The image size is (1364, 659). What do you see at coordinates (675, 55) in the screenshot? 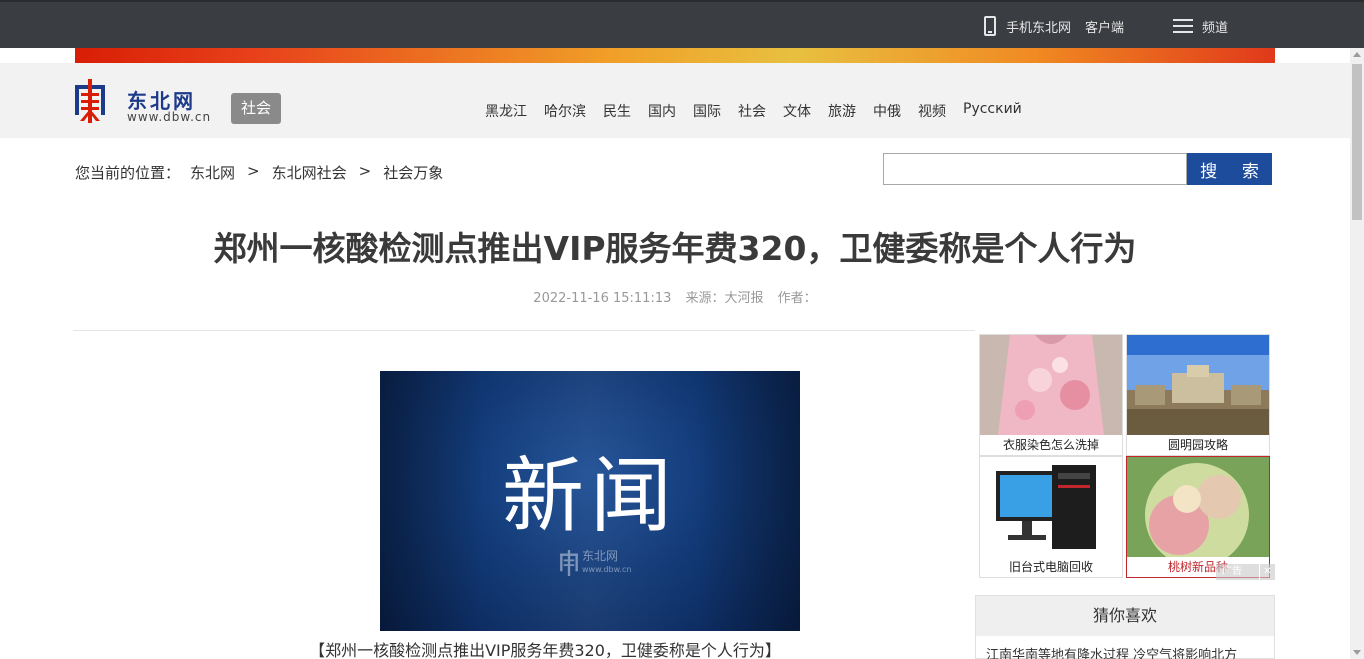
I see `banner-ad-strip` at bounding box center [675, 55].